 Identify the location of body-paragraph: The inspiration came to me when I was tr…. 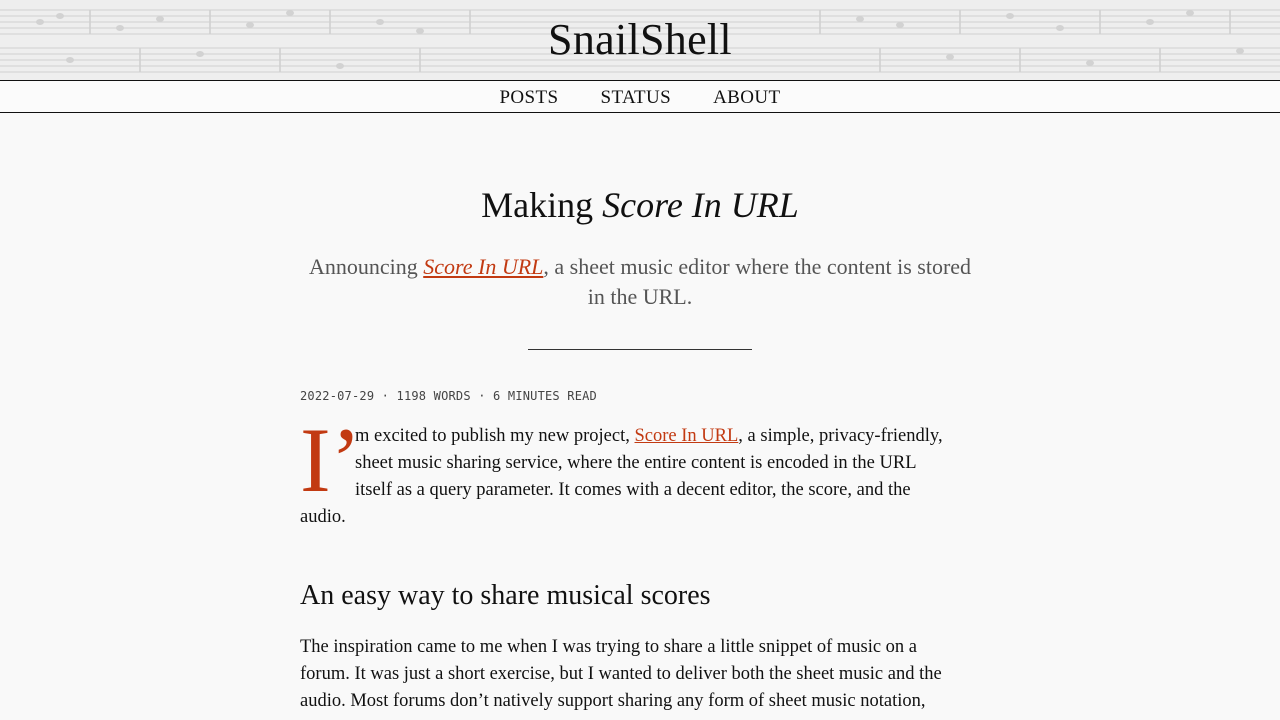
(640, 674).